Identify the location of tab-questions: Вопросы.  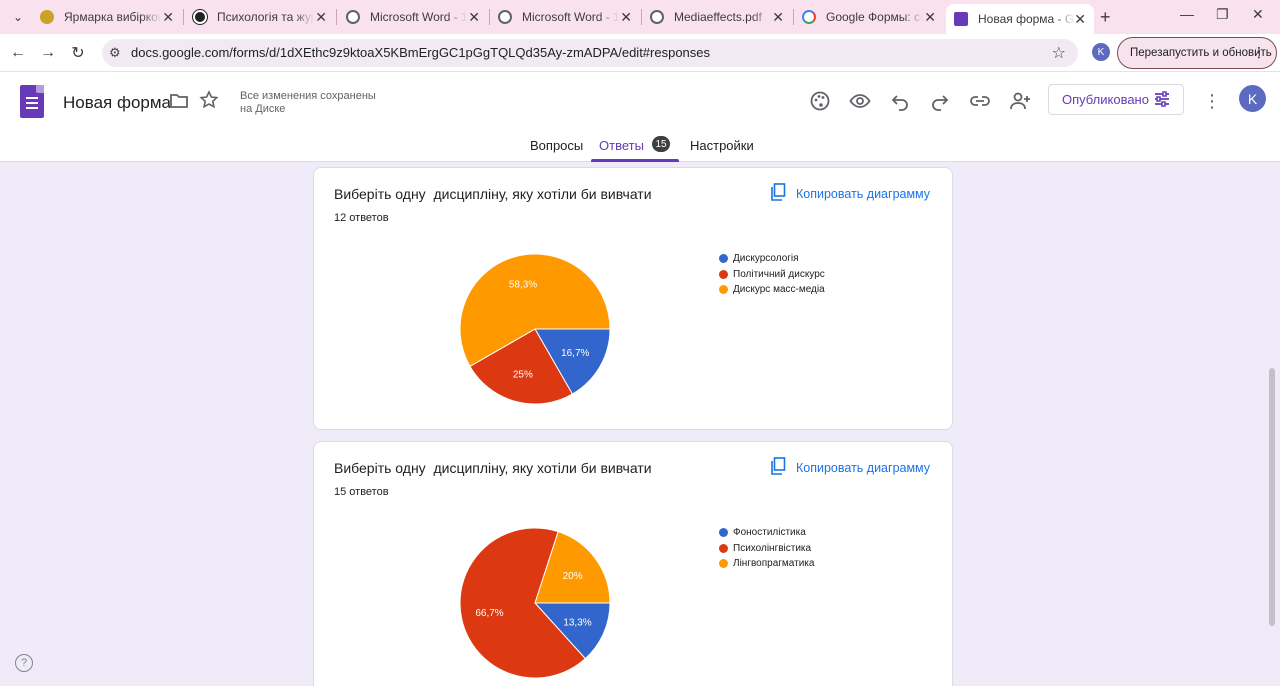
(556, 145).